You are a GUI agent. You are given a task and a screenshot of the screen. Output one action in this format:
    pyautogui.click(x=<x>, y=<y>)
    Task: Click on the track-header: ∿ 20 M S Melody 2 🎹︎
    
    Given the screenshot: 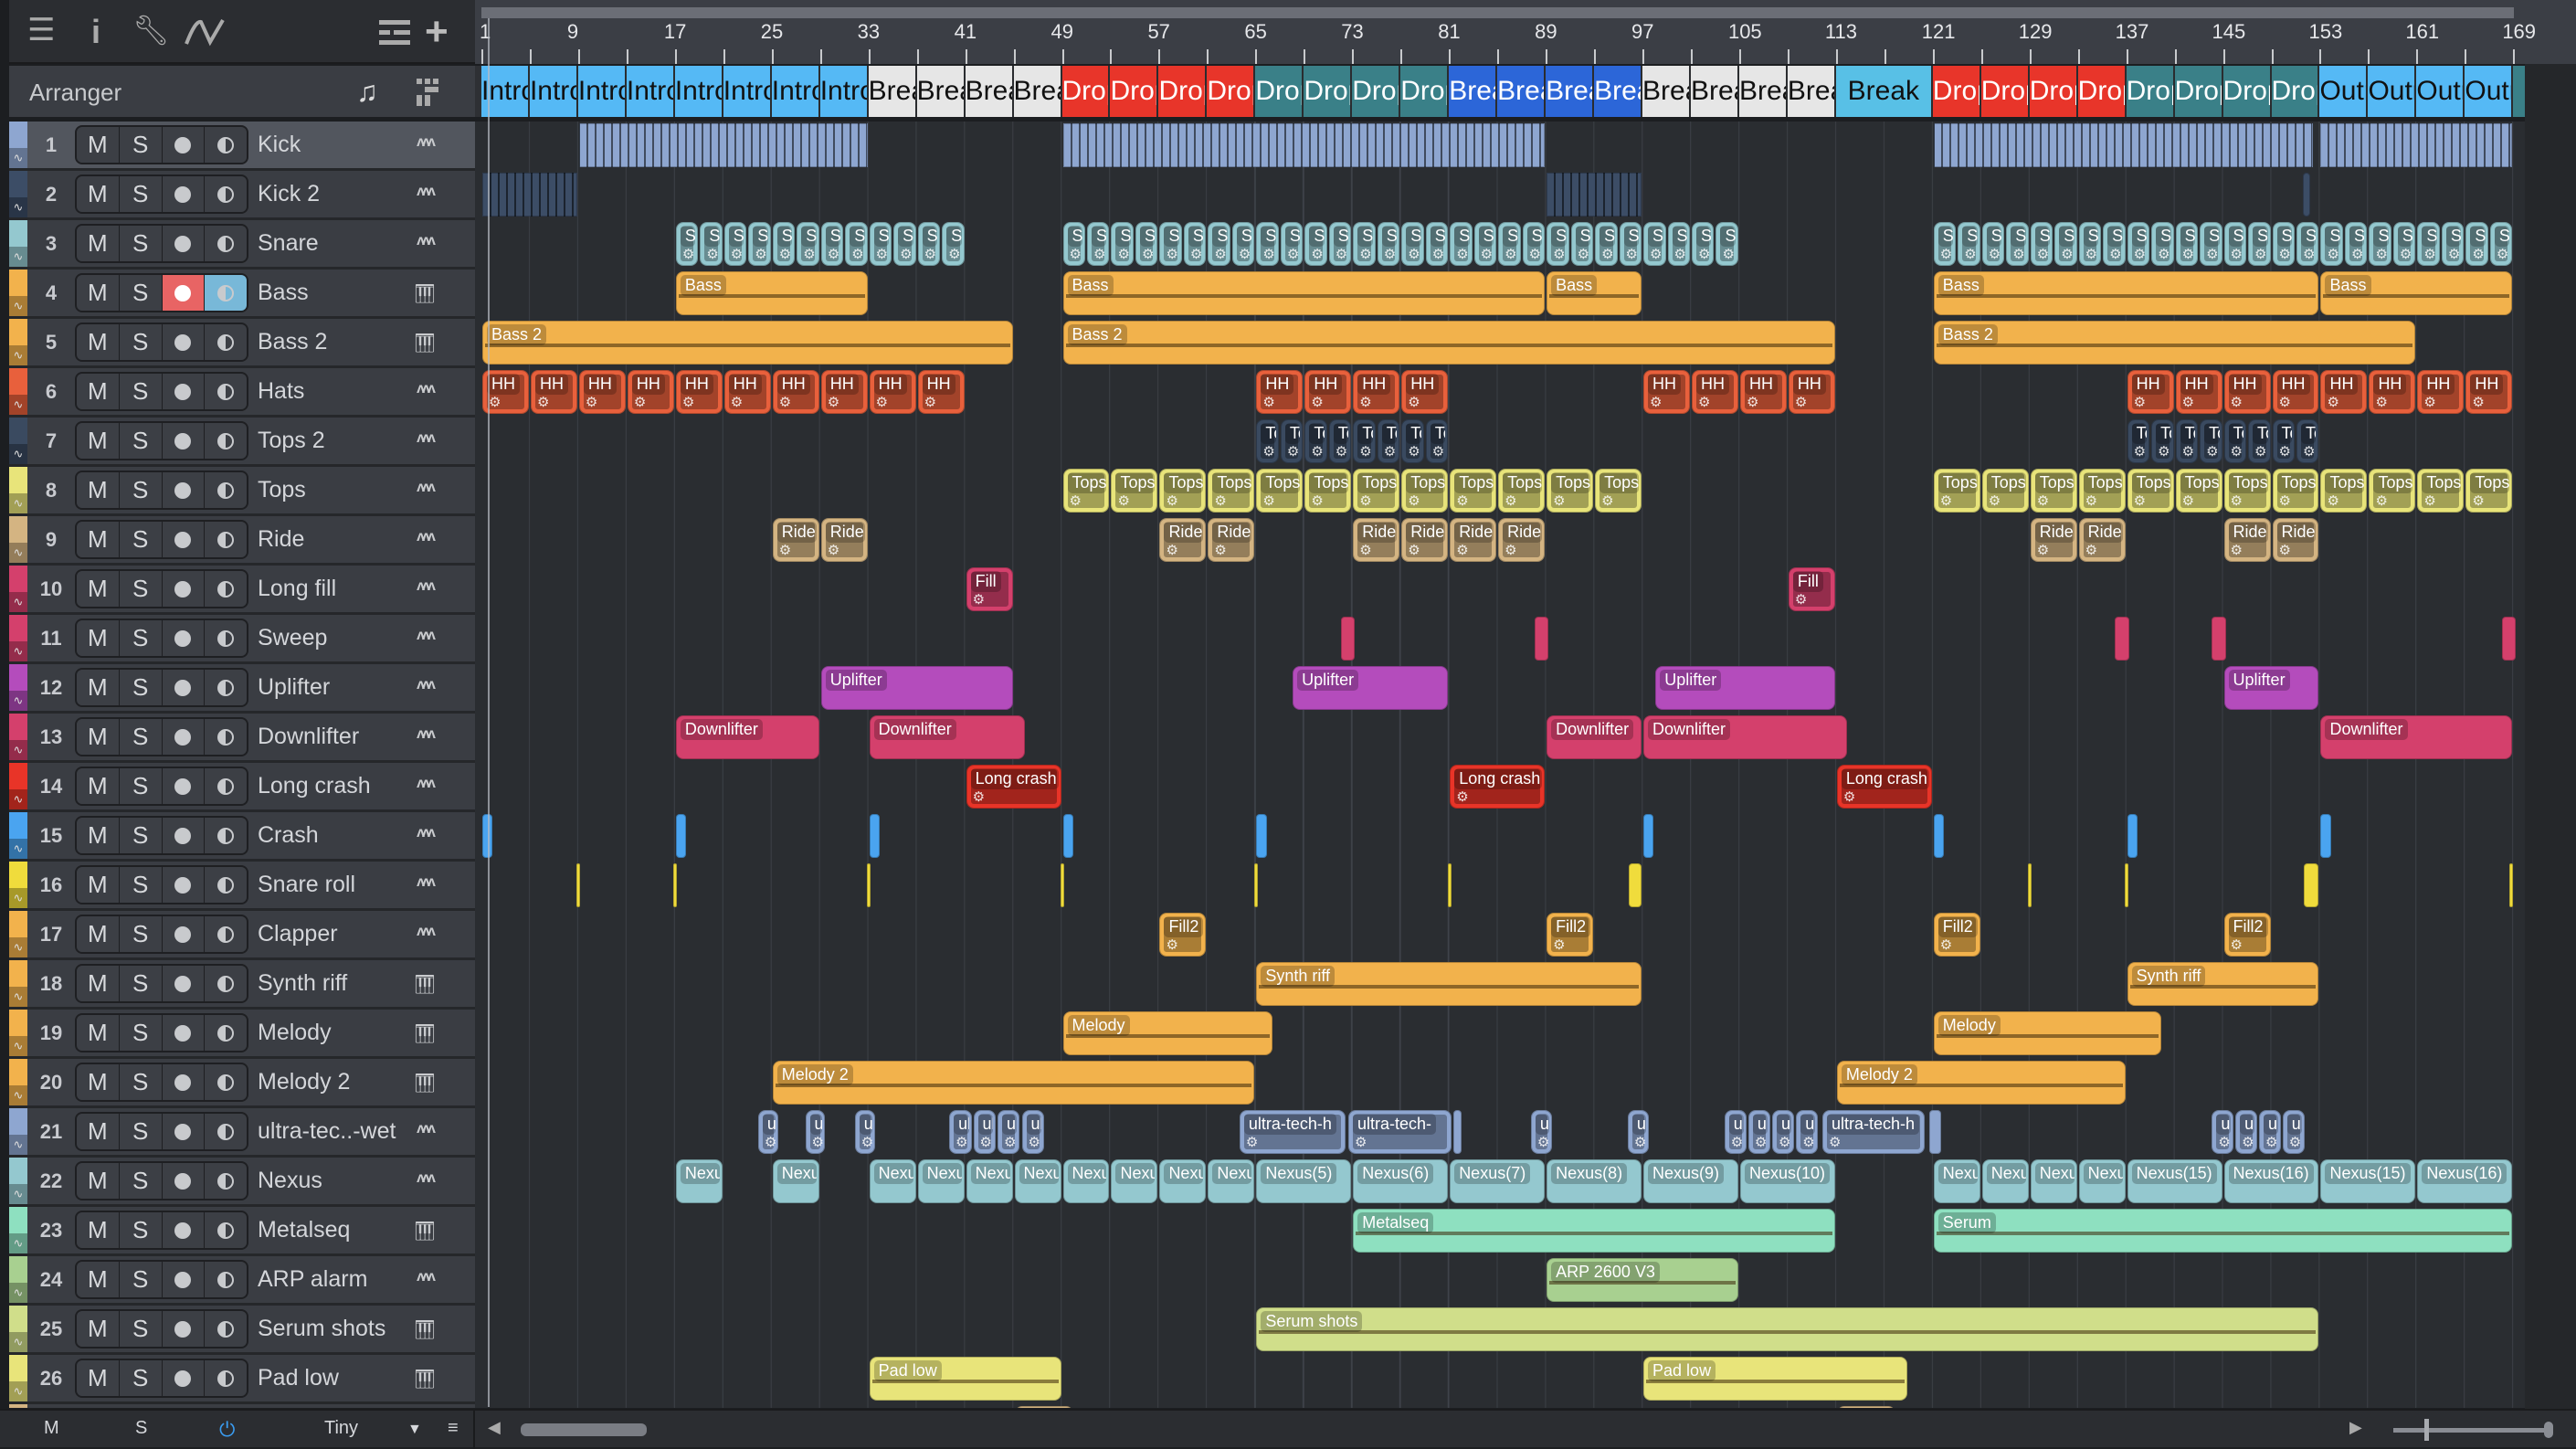 What is the action you would take?
    pyautogui.click(x=242, y=1083)
    